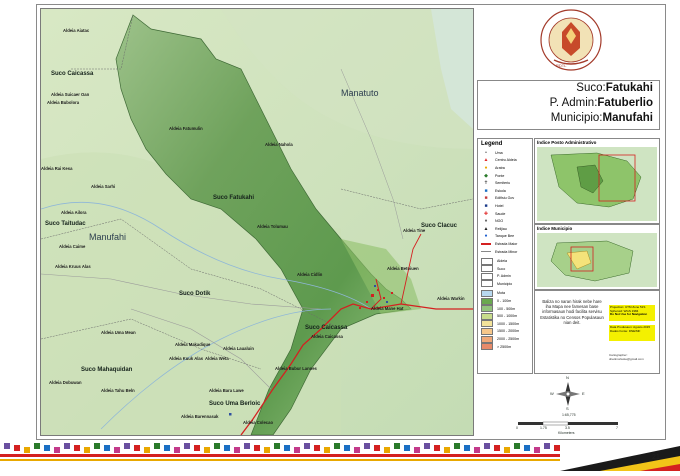 This screenshot has height=476, width=680. I want to click on legend-elevation-item: Mota, so click(505, 293).